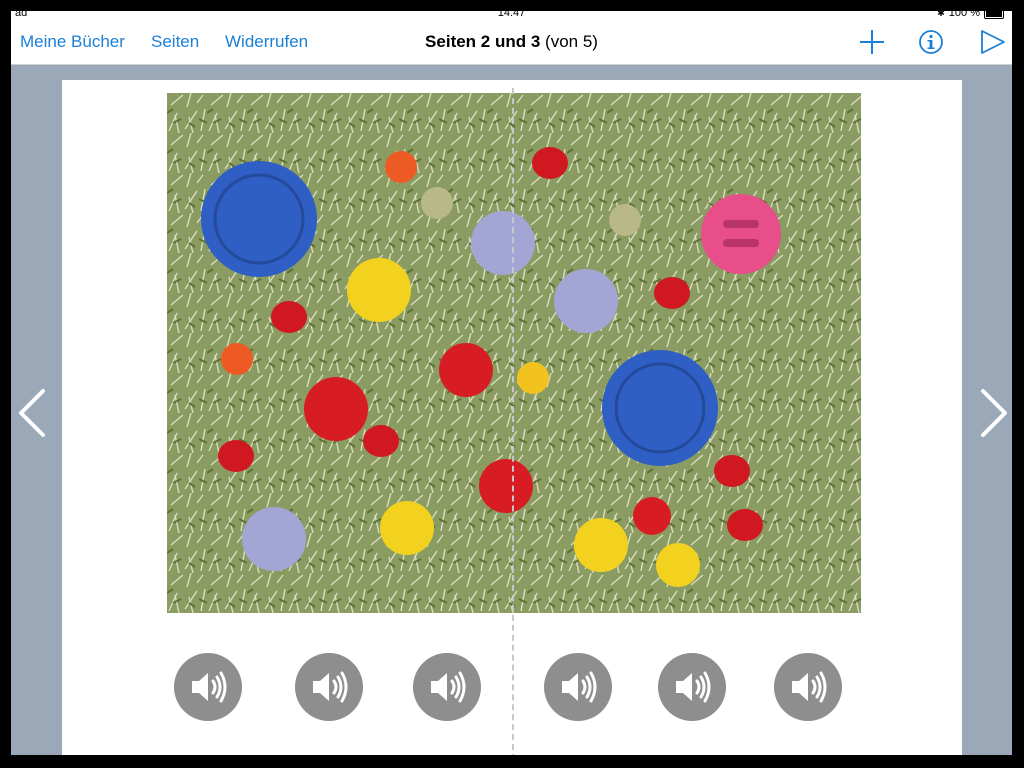 This screenshot has height=768, width=1024. Describe the element at coordinates (992, 42) in the screenshot. I see `play-icon` at that location.